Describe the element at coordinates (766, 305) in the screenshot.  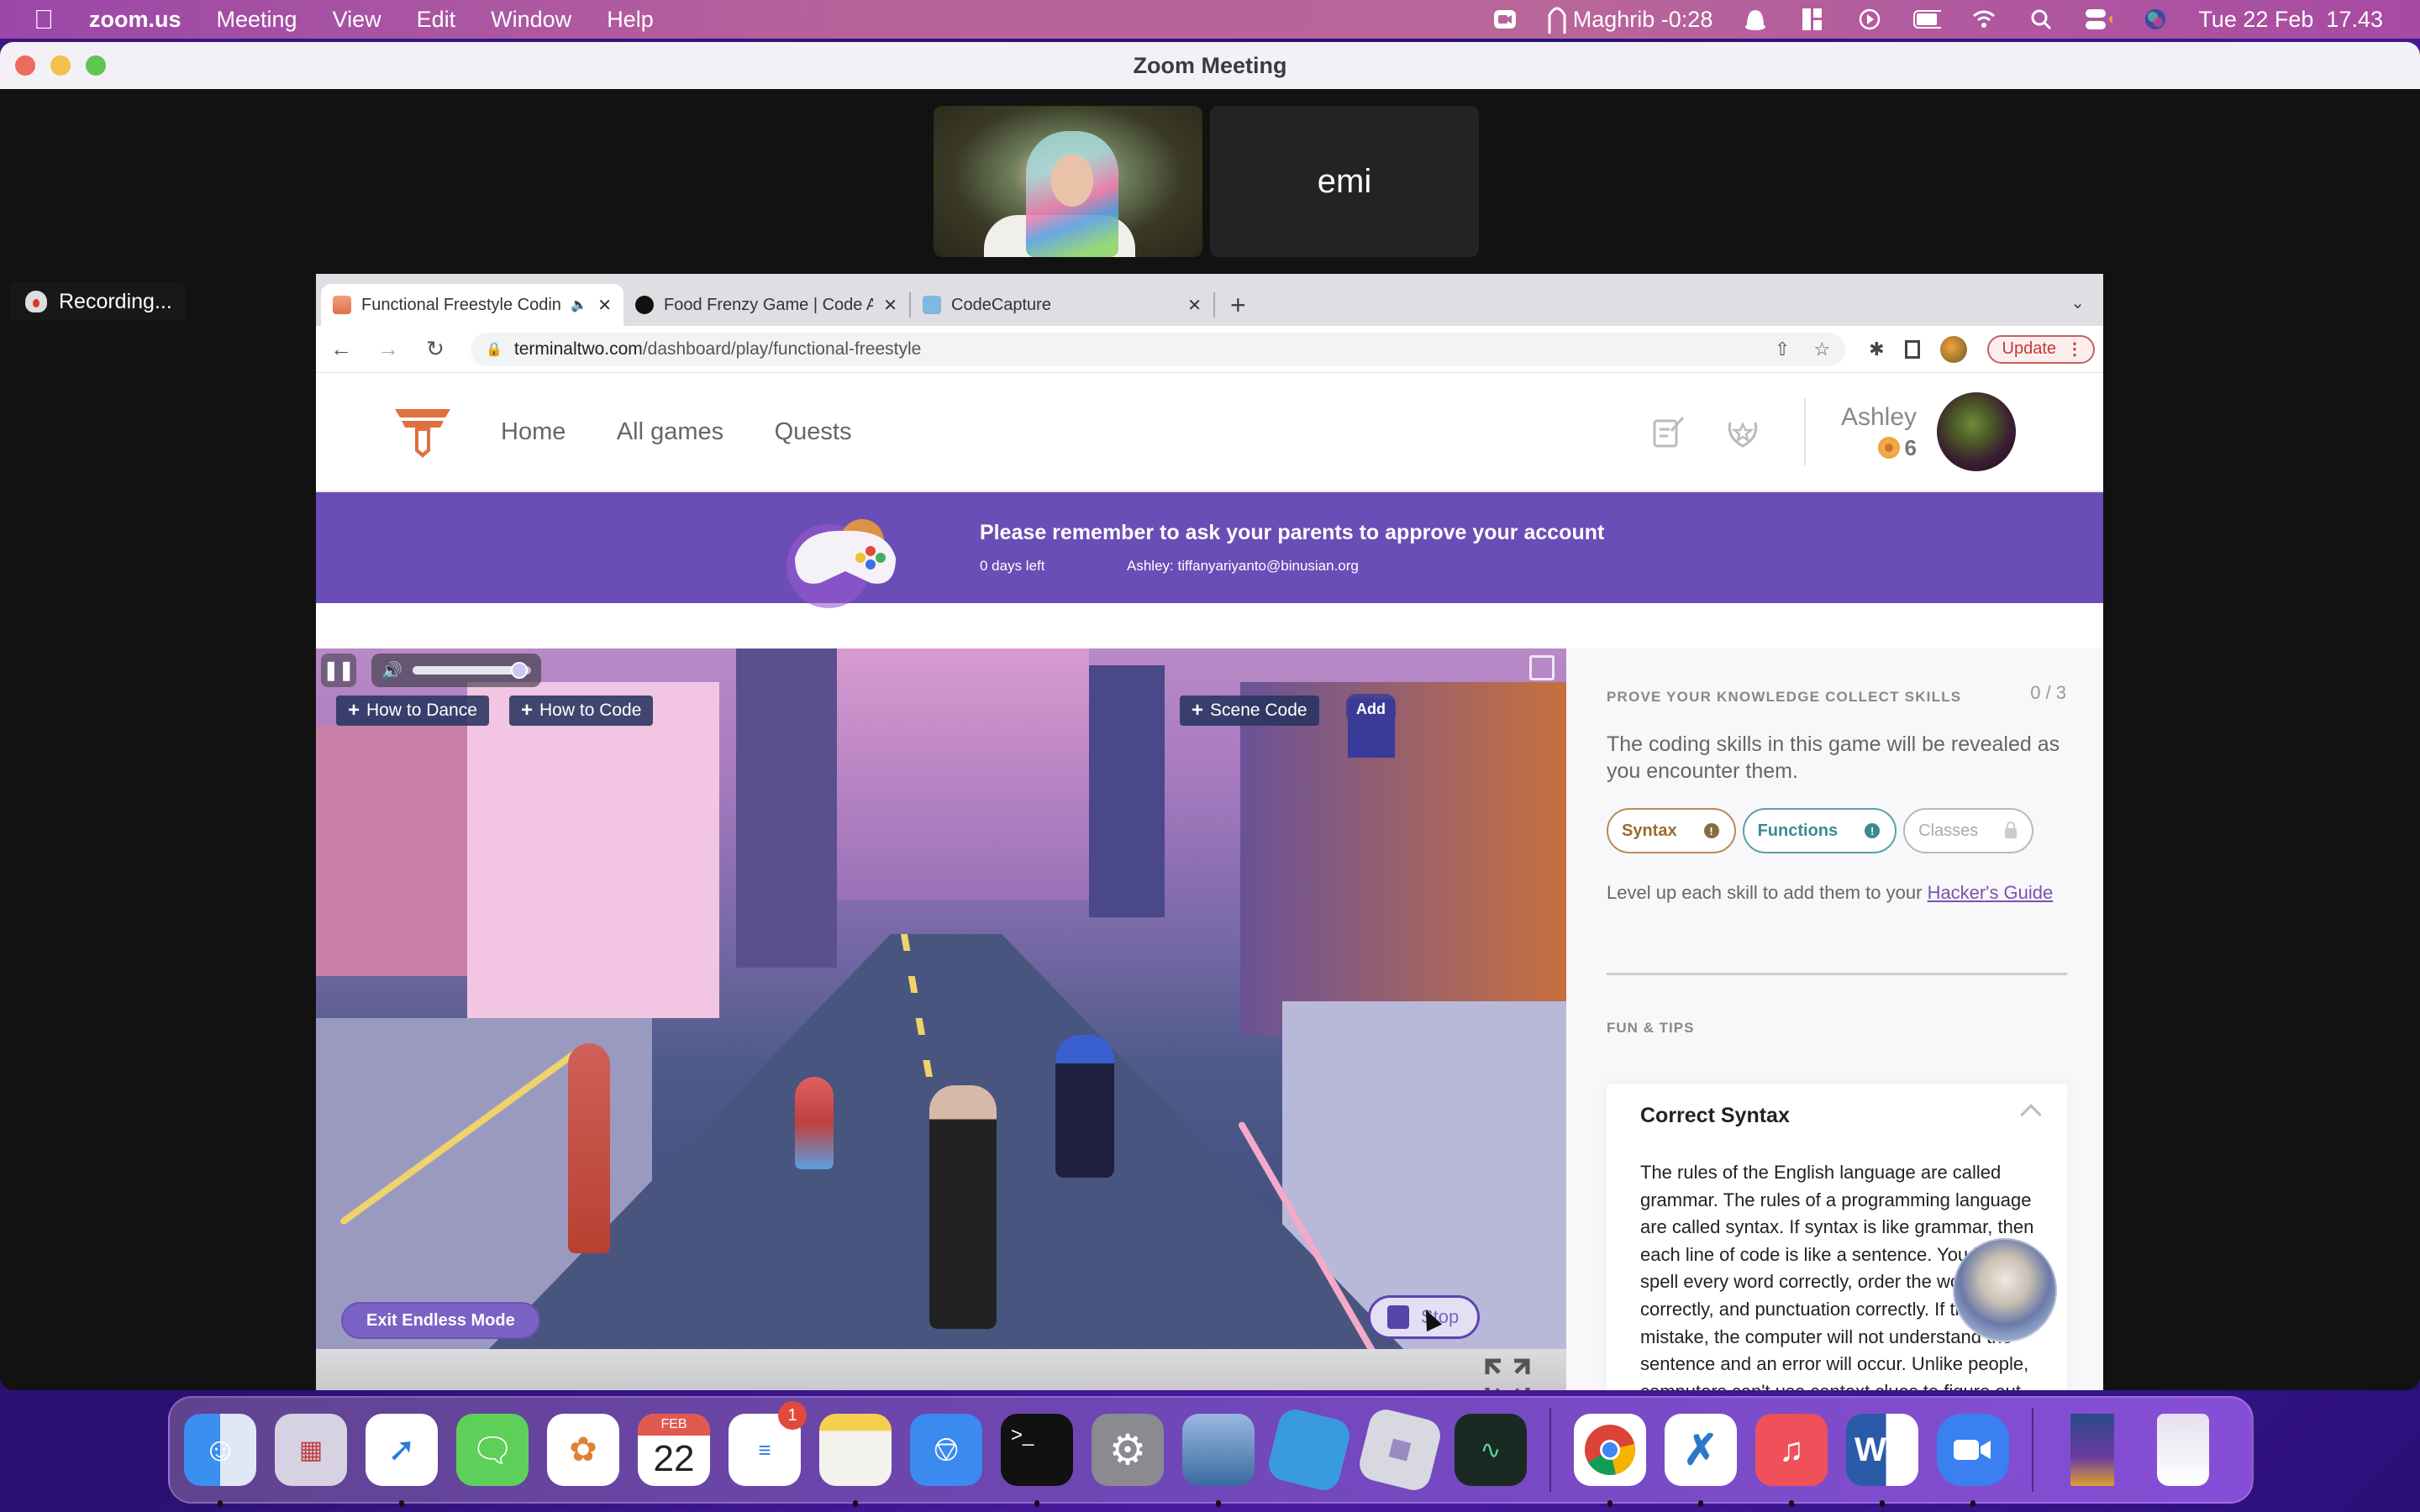
I see `browser-tab-food-frenzy: Food Frenzy Game | Code Avengers ✕` at that location.